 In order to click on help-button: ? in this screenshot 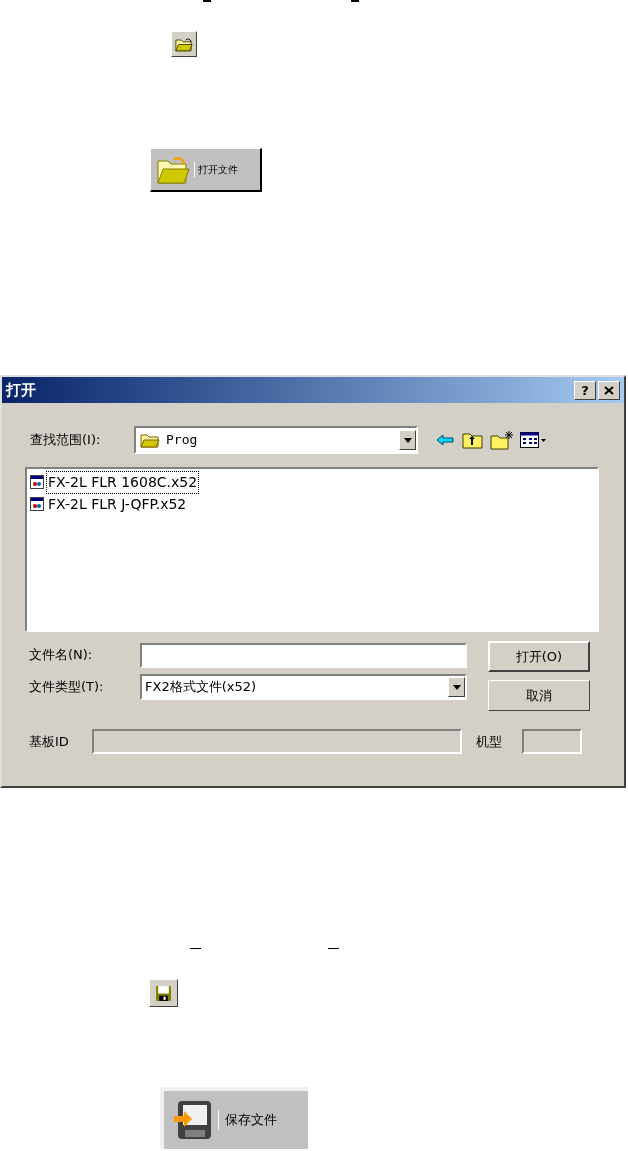, I will do `click(585, 390)`.